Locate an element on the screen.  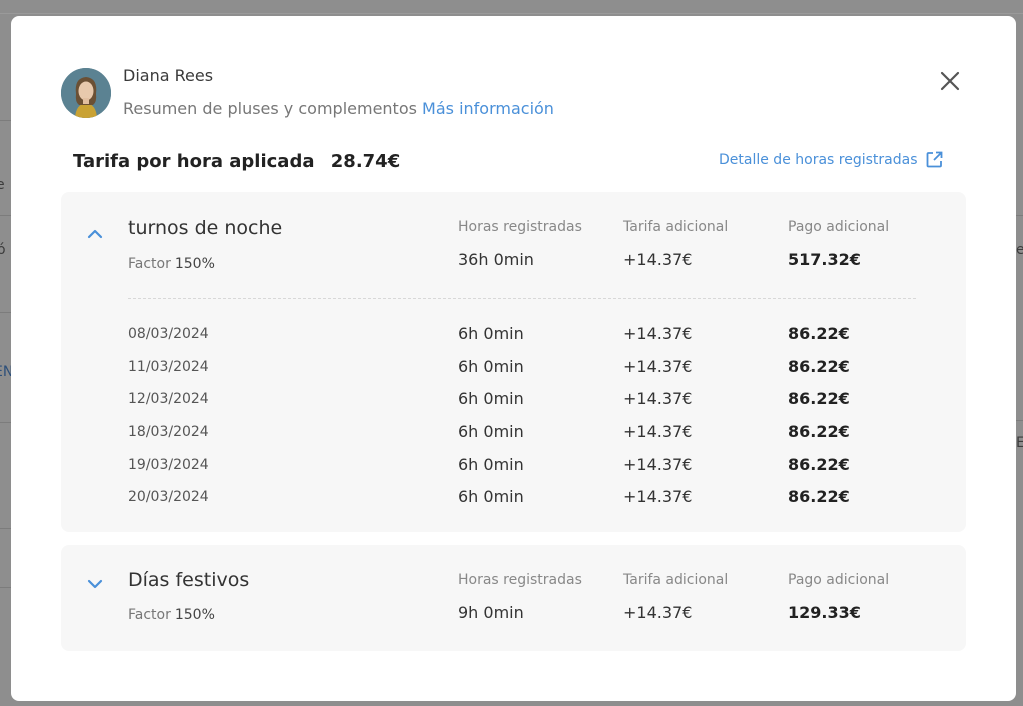
bg-text-fragment: E is located at coordinates (1019, 443).